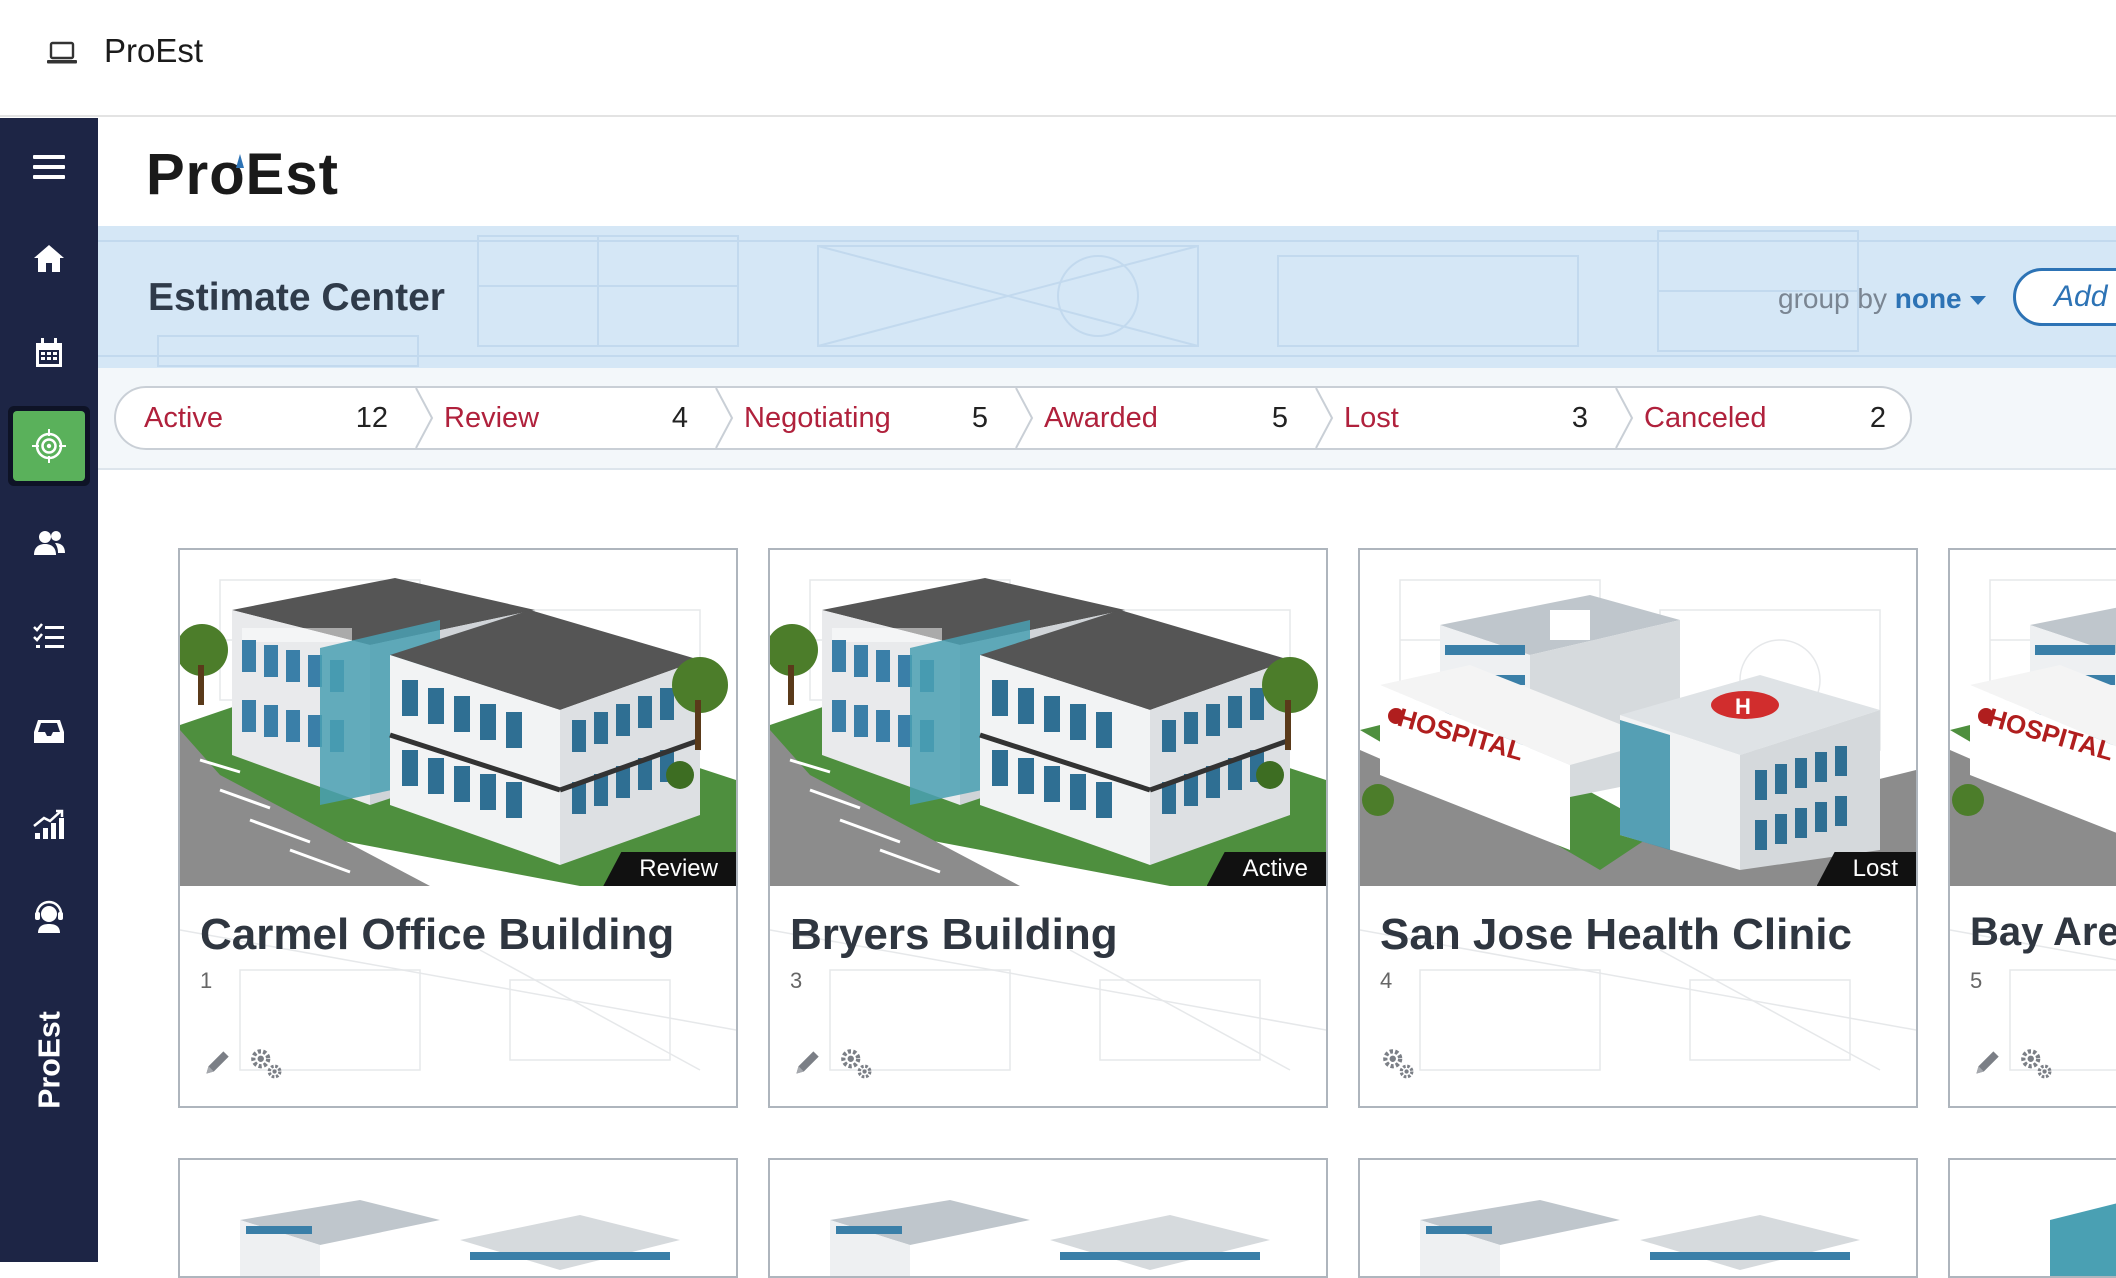 Image resolution: width=2116 pixels, height=1278 pixels. I want to click on group-by-dropdown: group by none, so click(1882, 299).